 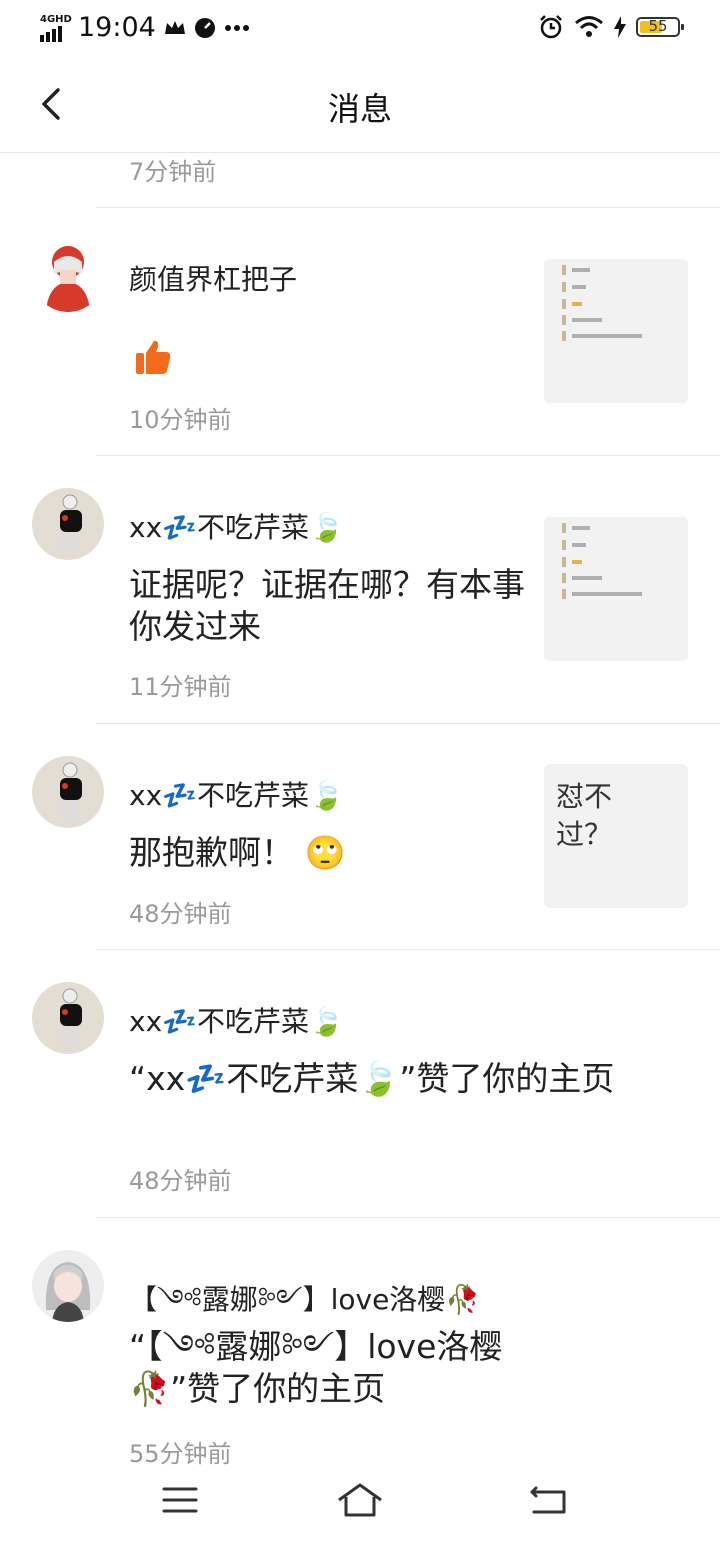 What do you see at coordinates (174, 27) in the screenshot?
I see `crown-icon` at bounding box center [174, 27].